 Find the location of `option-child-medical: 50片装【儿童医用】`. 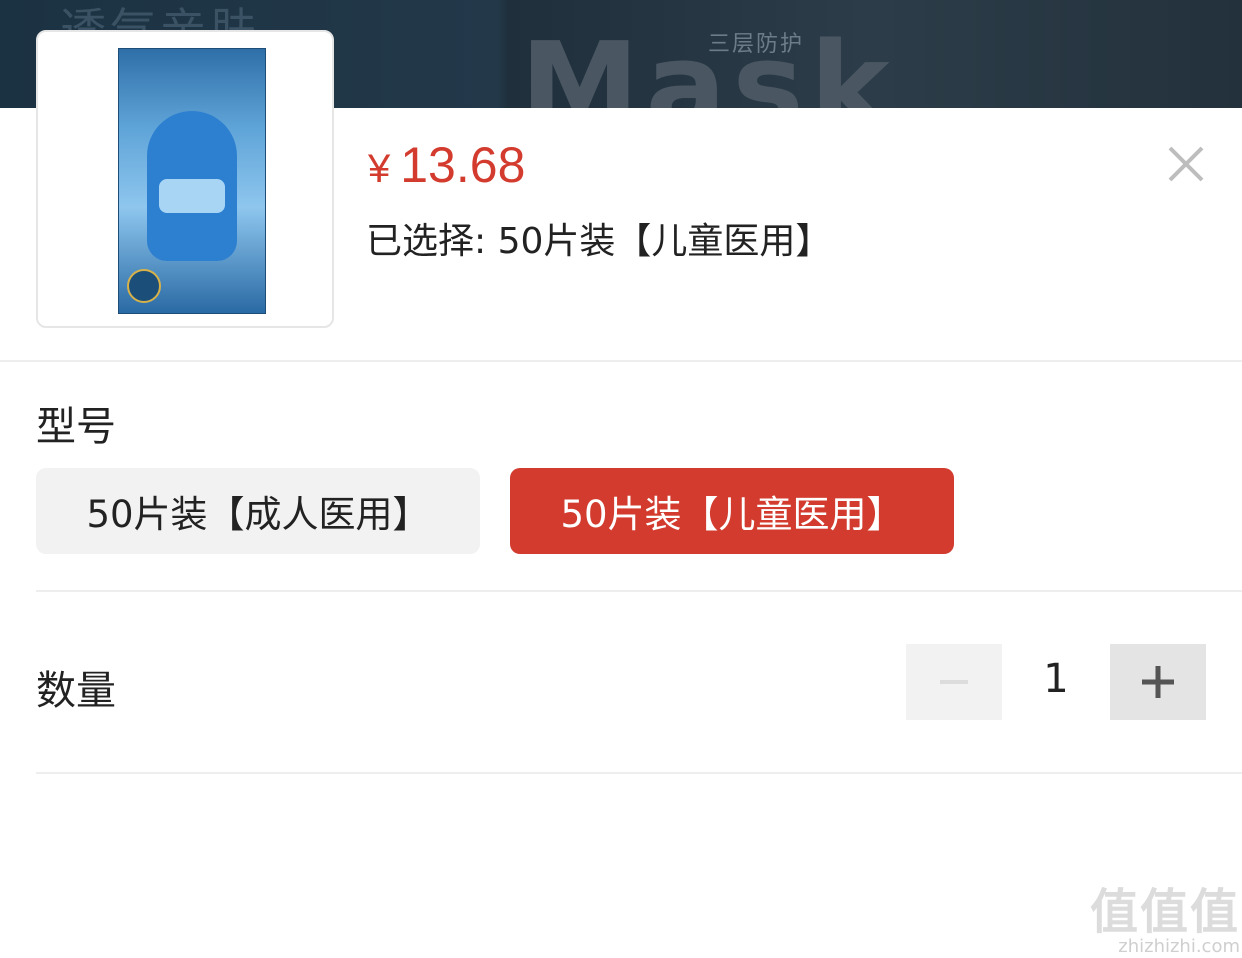

option-child-medical: 50片装【儿童医用】 is located at coordinates (732, 511).